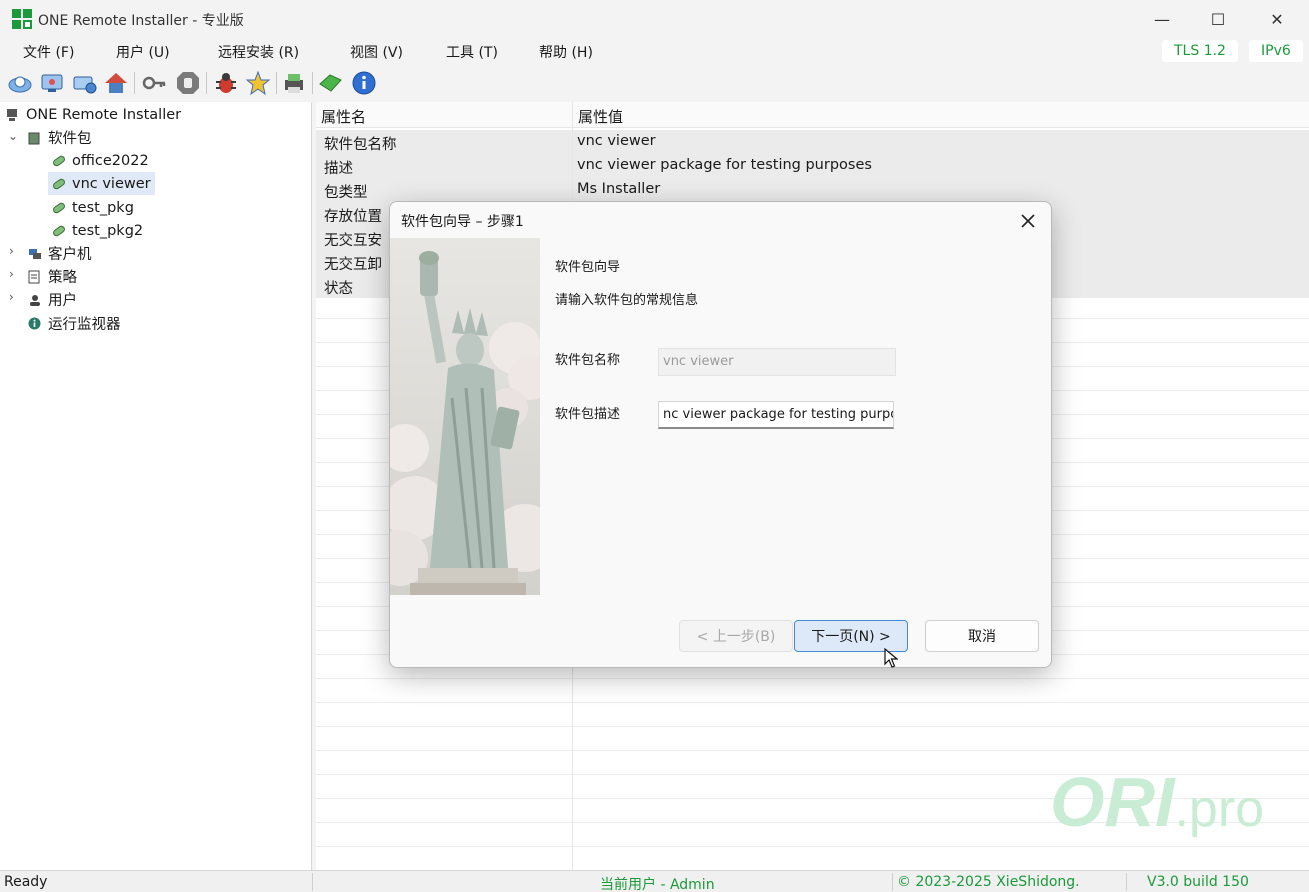 This screenshot has width=1309, height=892. I want to click on back-button: < 上一步(B), so click(736, 636).